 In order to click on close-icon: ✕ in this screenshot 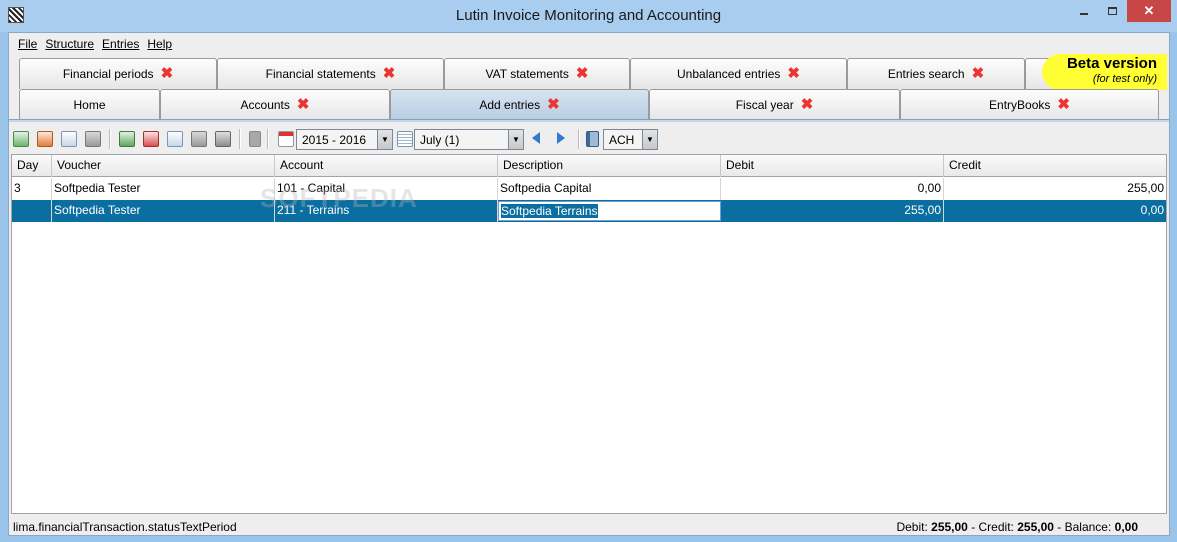, I will do `click(1149, 10)`.